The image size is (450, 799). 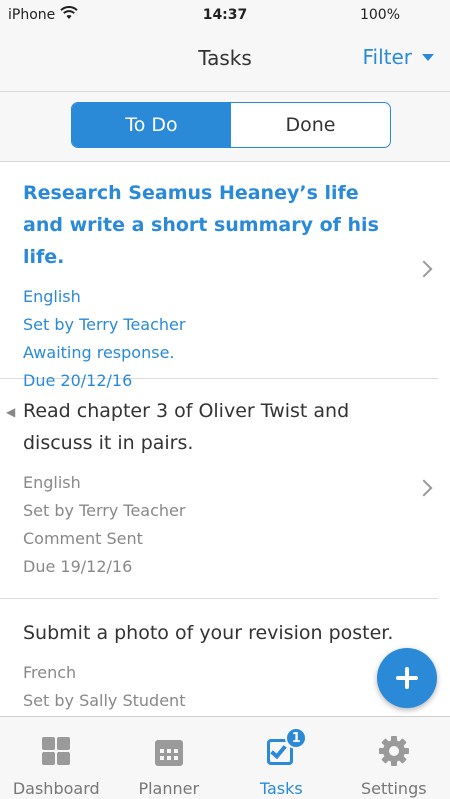 I want to click on gear-icon, so click(x=394, y=751).